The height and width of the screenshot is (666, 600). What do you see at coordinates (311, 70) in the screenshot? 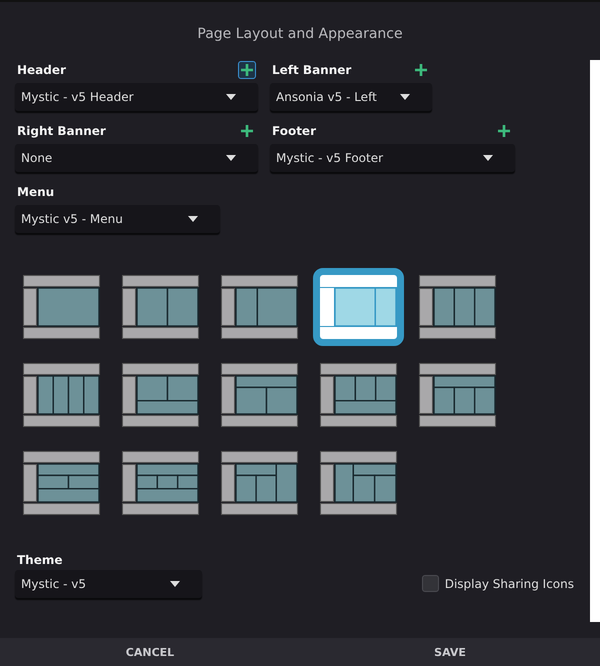
I see `field-label: Left Banner` at bounding box center [311, 70].